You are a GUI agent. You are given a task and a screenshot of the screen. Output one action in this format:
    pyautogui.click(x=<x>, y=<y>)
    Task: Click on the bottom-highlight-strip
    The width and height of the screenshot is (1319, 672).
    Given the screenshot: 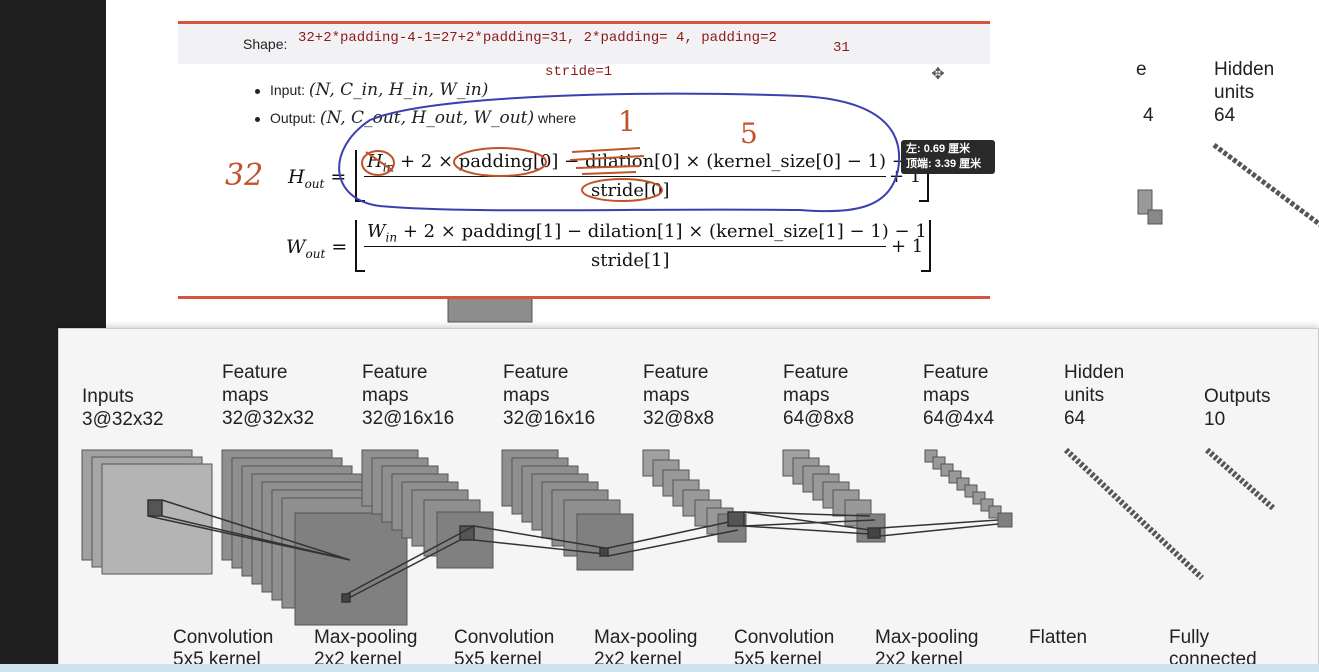 What is the action you would take?
    pyautogui.click(x=659, y=668)
    